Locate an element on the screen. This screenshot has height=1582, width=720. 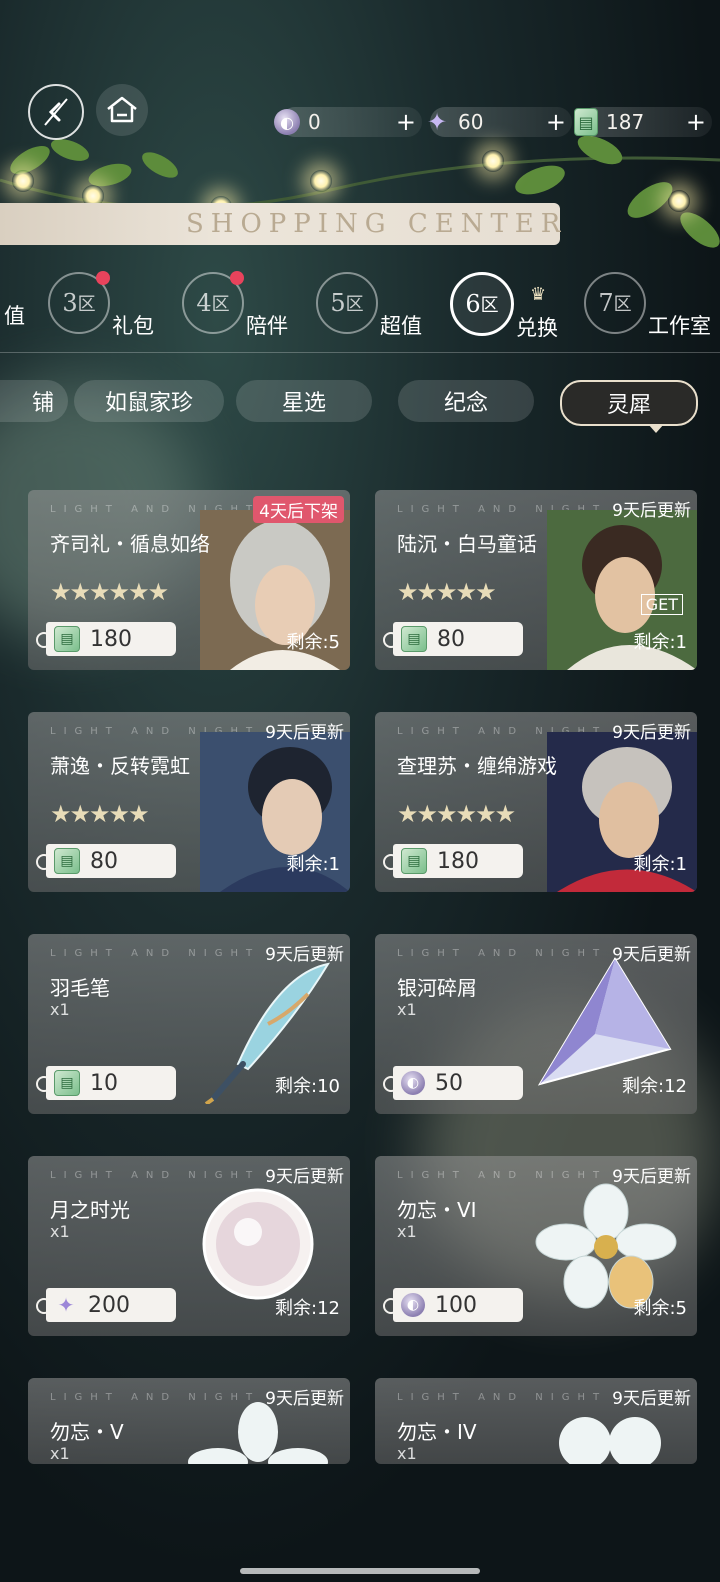
divider is located at coordinates (360, 352).